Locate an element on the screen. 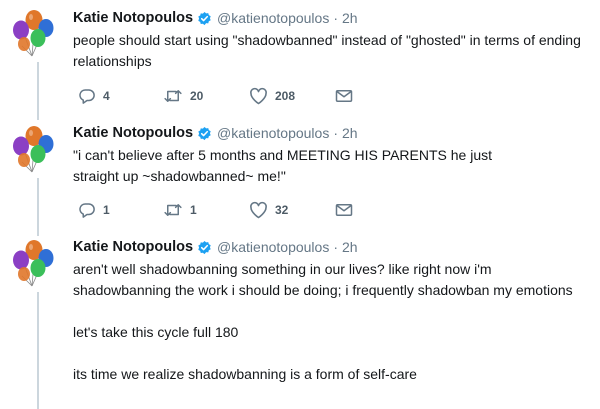  like-button: 32 is located at coordinates (292, 210).